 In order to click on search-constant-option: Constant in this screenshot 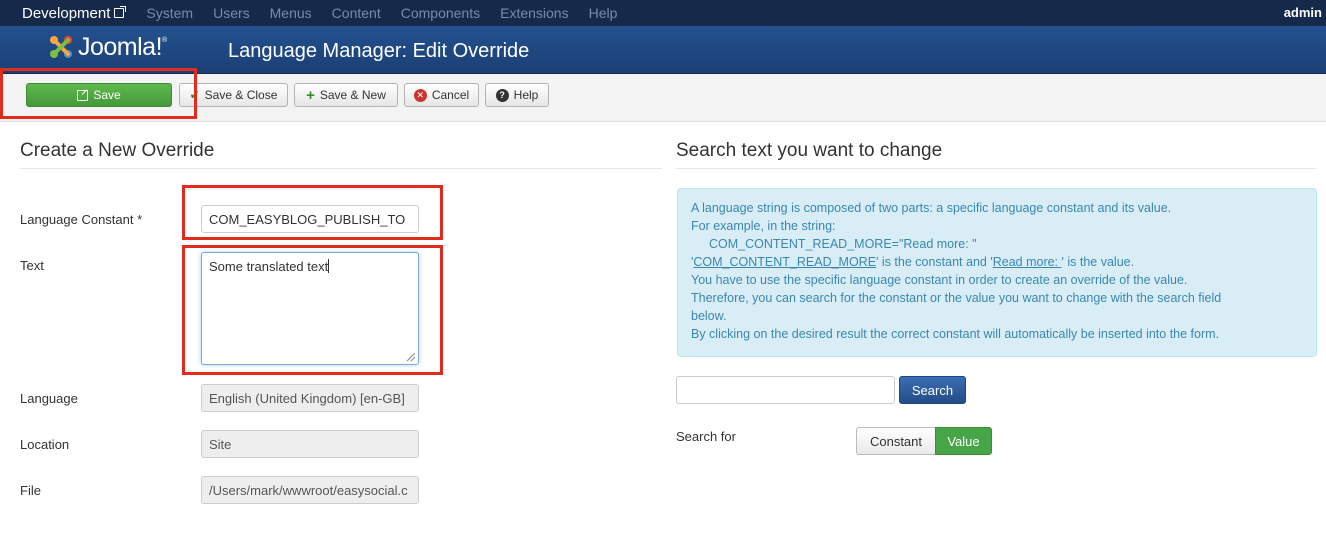, I will do `click(895, 441)`.